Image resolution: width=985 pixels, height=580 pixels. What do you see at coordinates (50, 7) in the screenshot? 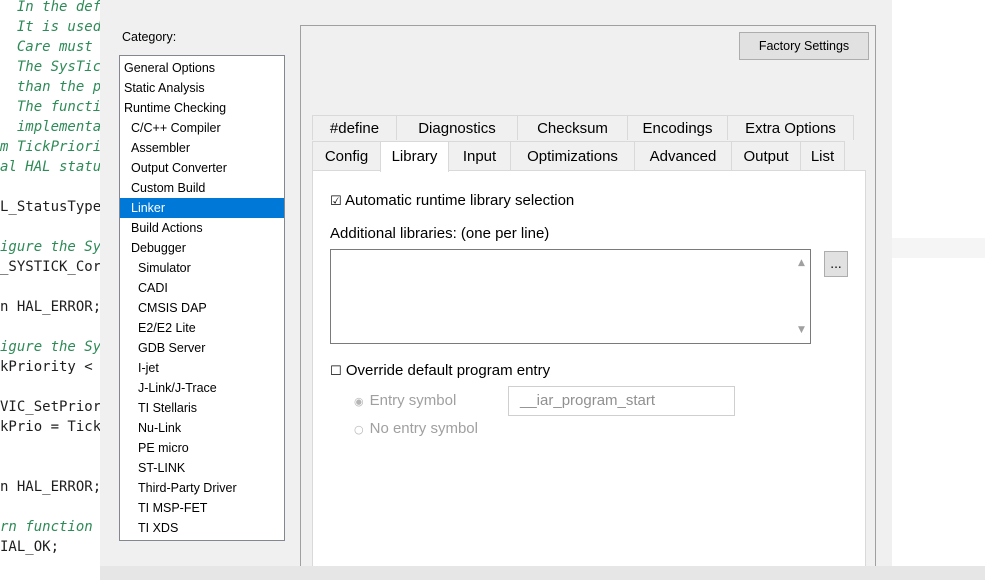
I see `code-line: In the defa` at bounding box center [50, 7].